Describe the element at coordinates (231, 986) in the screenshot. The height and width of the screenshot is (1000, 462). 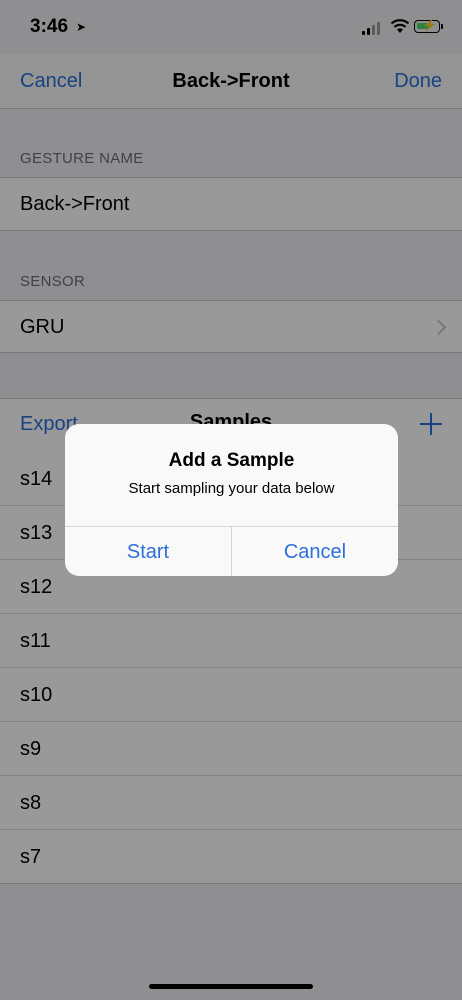
I see `home-indicator` at that location.